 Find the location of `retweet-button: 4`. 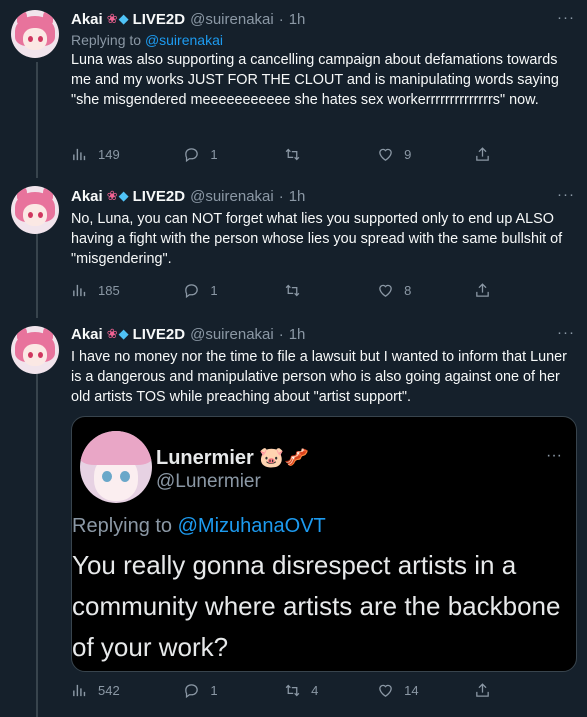

retweet-button: 4 is located at coordinates (330, 690).